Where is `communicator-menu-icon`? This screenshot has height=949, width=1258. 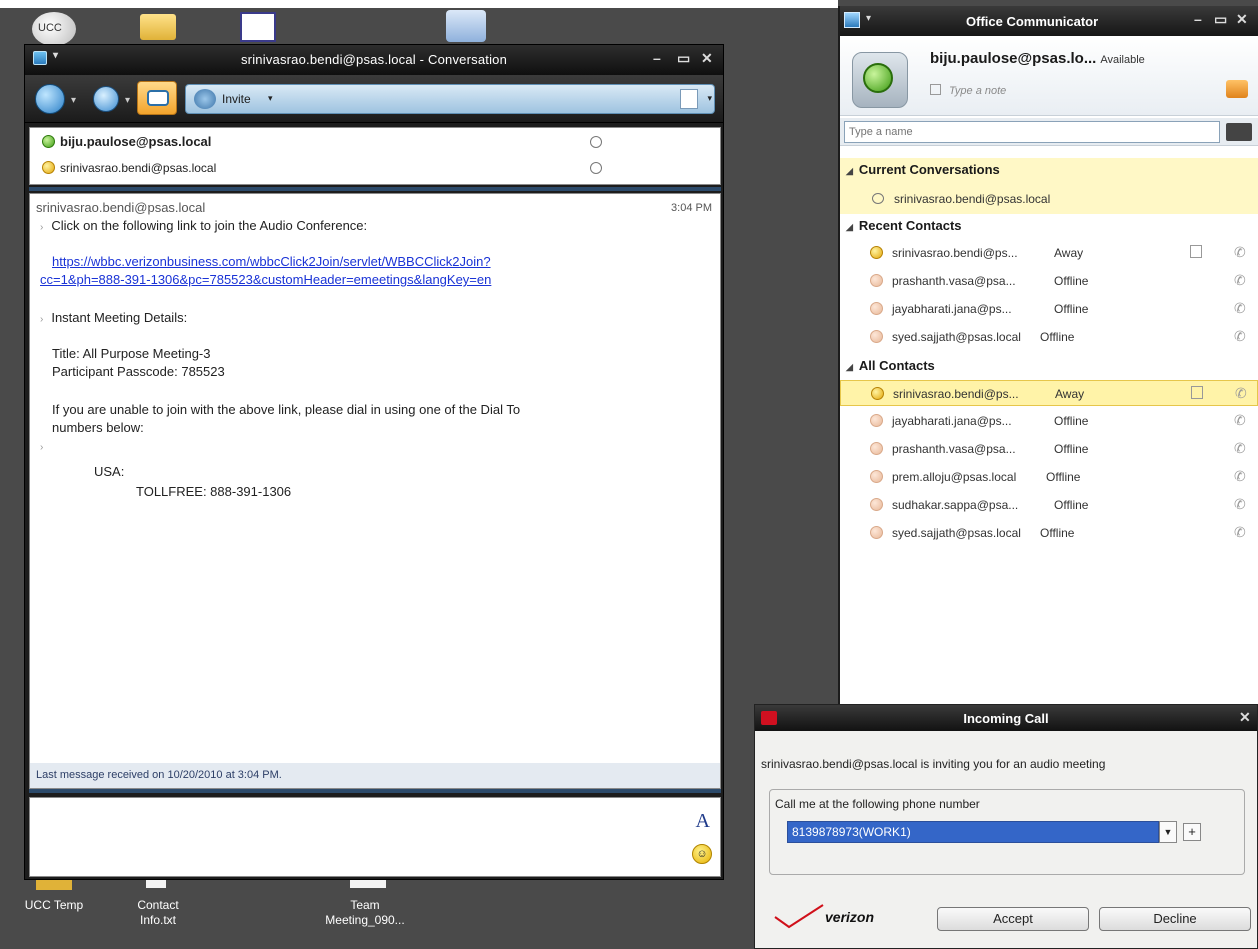
communicator-menu-icon is located at coordinates (852, 20).